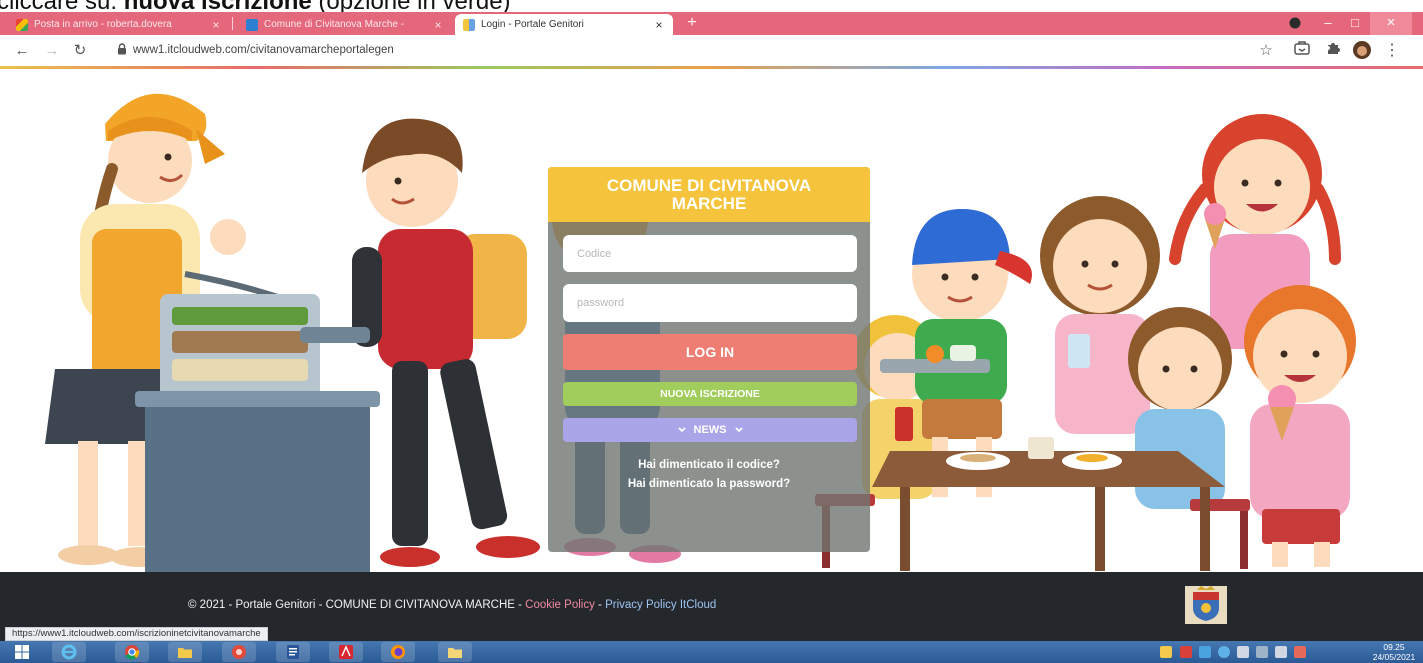 The image size is (1423, 663). I want to click on folder-icon, so click(455, 652).